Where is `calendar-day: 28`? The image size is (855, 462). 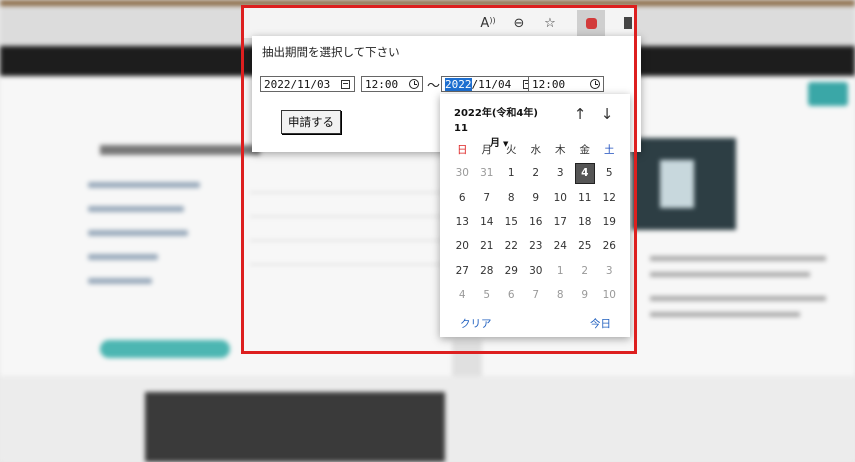
calendar-day: 28 is located at coordinates (487, 270).